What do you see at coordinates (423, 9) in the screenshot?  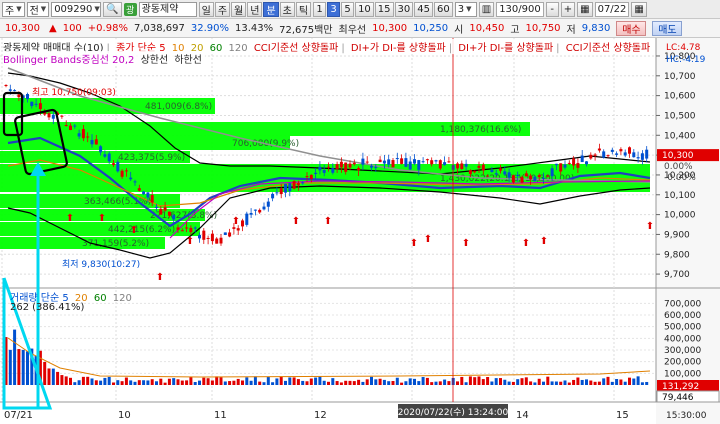 I see `minute-button: 45` at bounding box center [423, 9].